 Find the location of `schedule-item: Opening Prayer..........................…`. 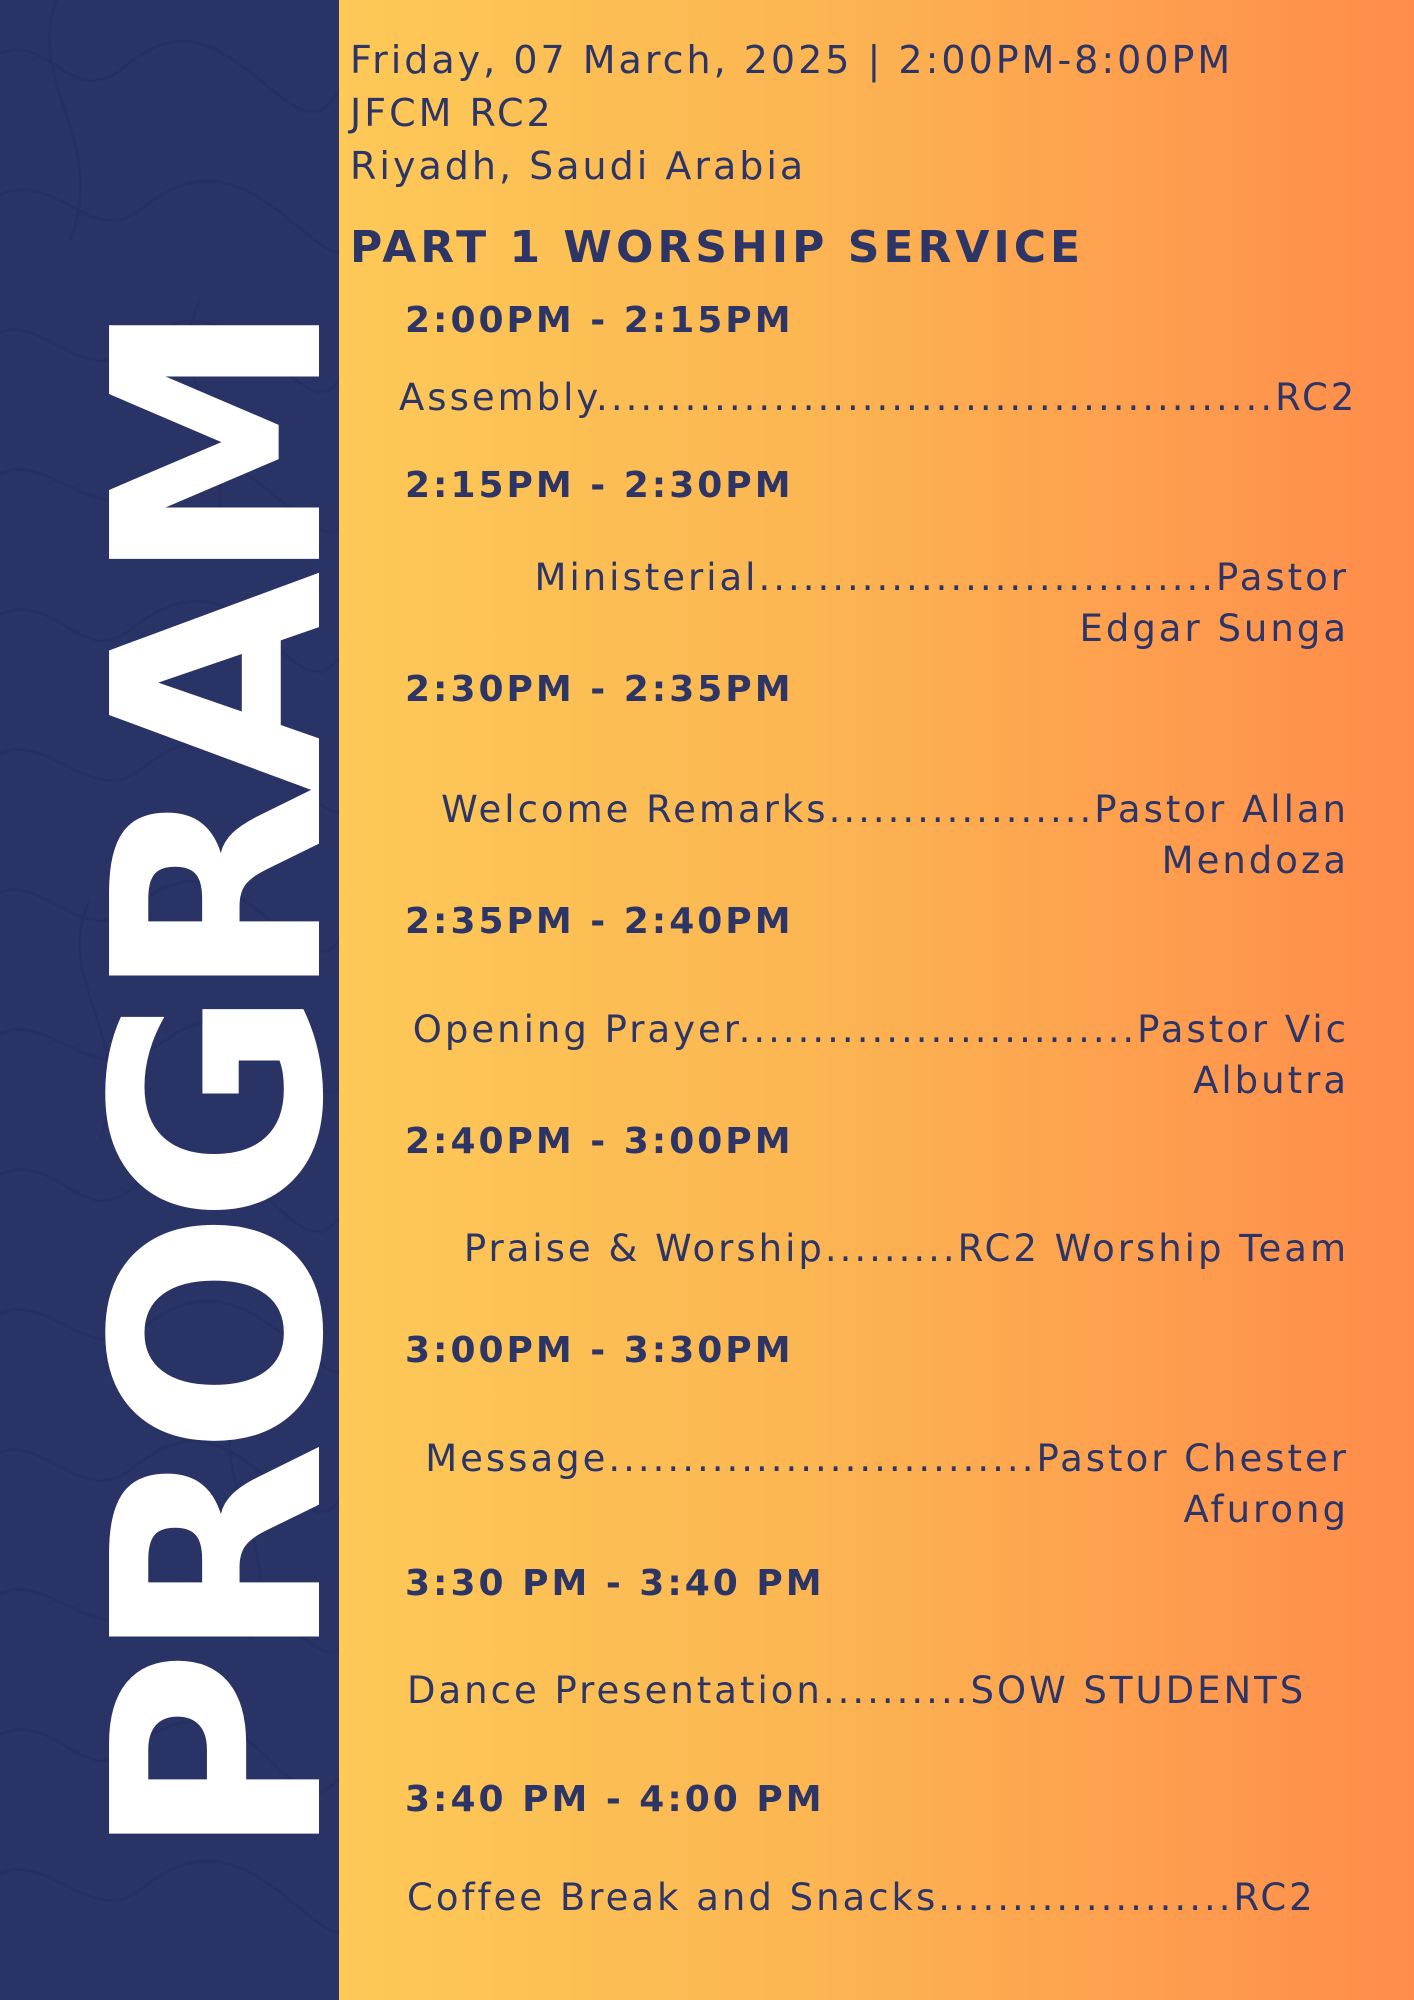

schedule-item: Opening Prayer..........................… is located at coordinates (880, 1055).